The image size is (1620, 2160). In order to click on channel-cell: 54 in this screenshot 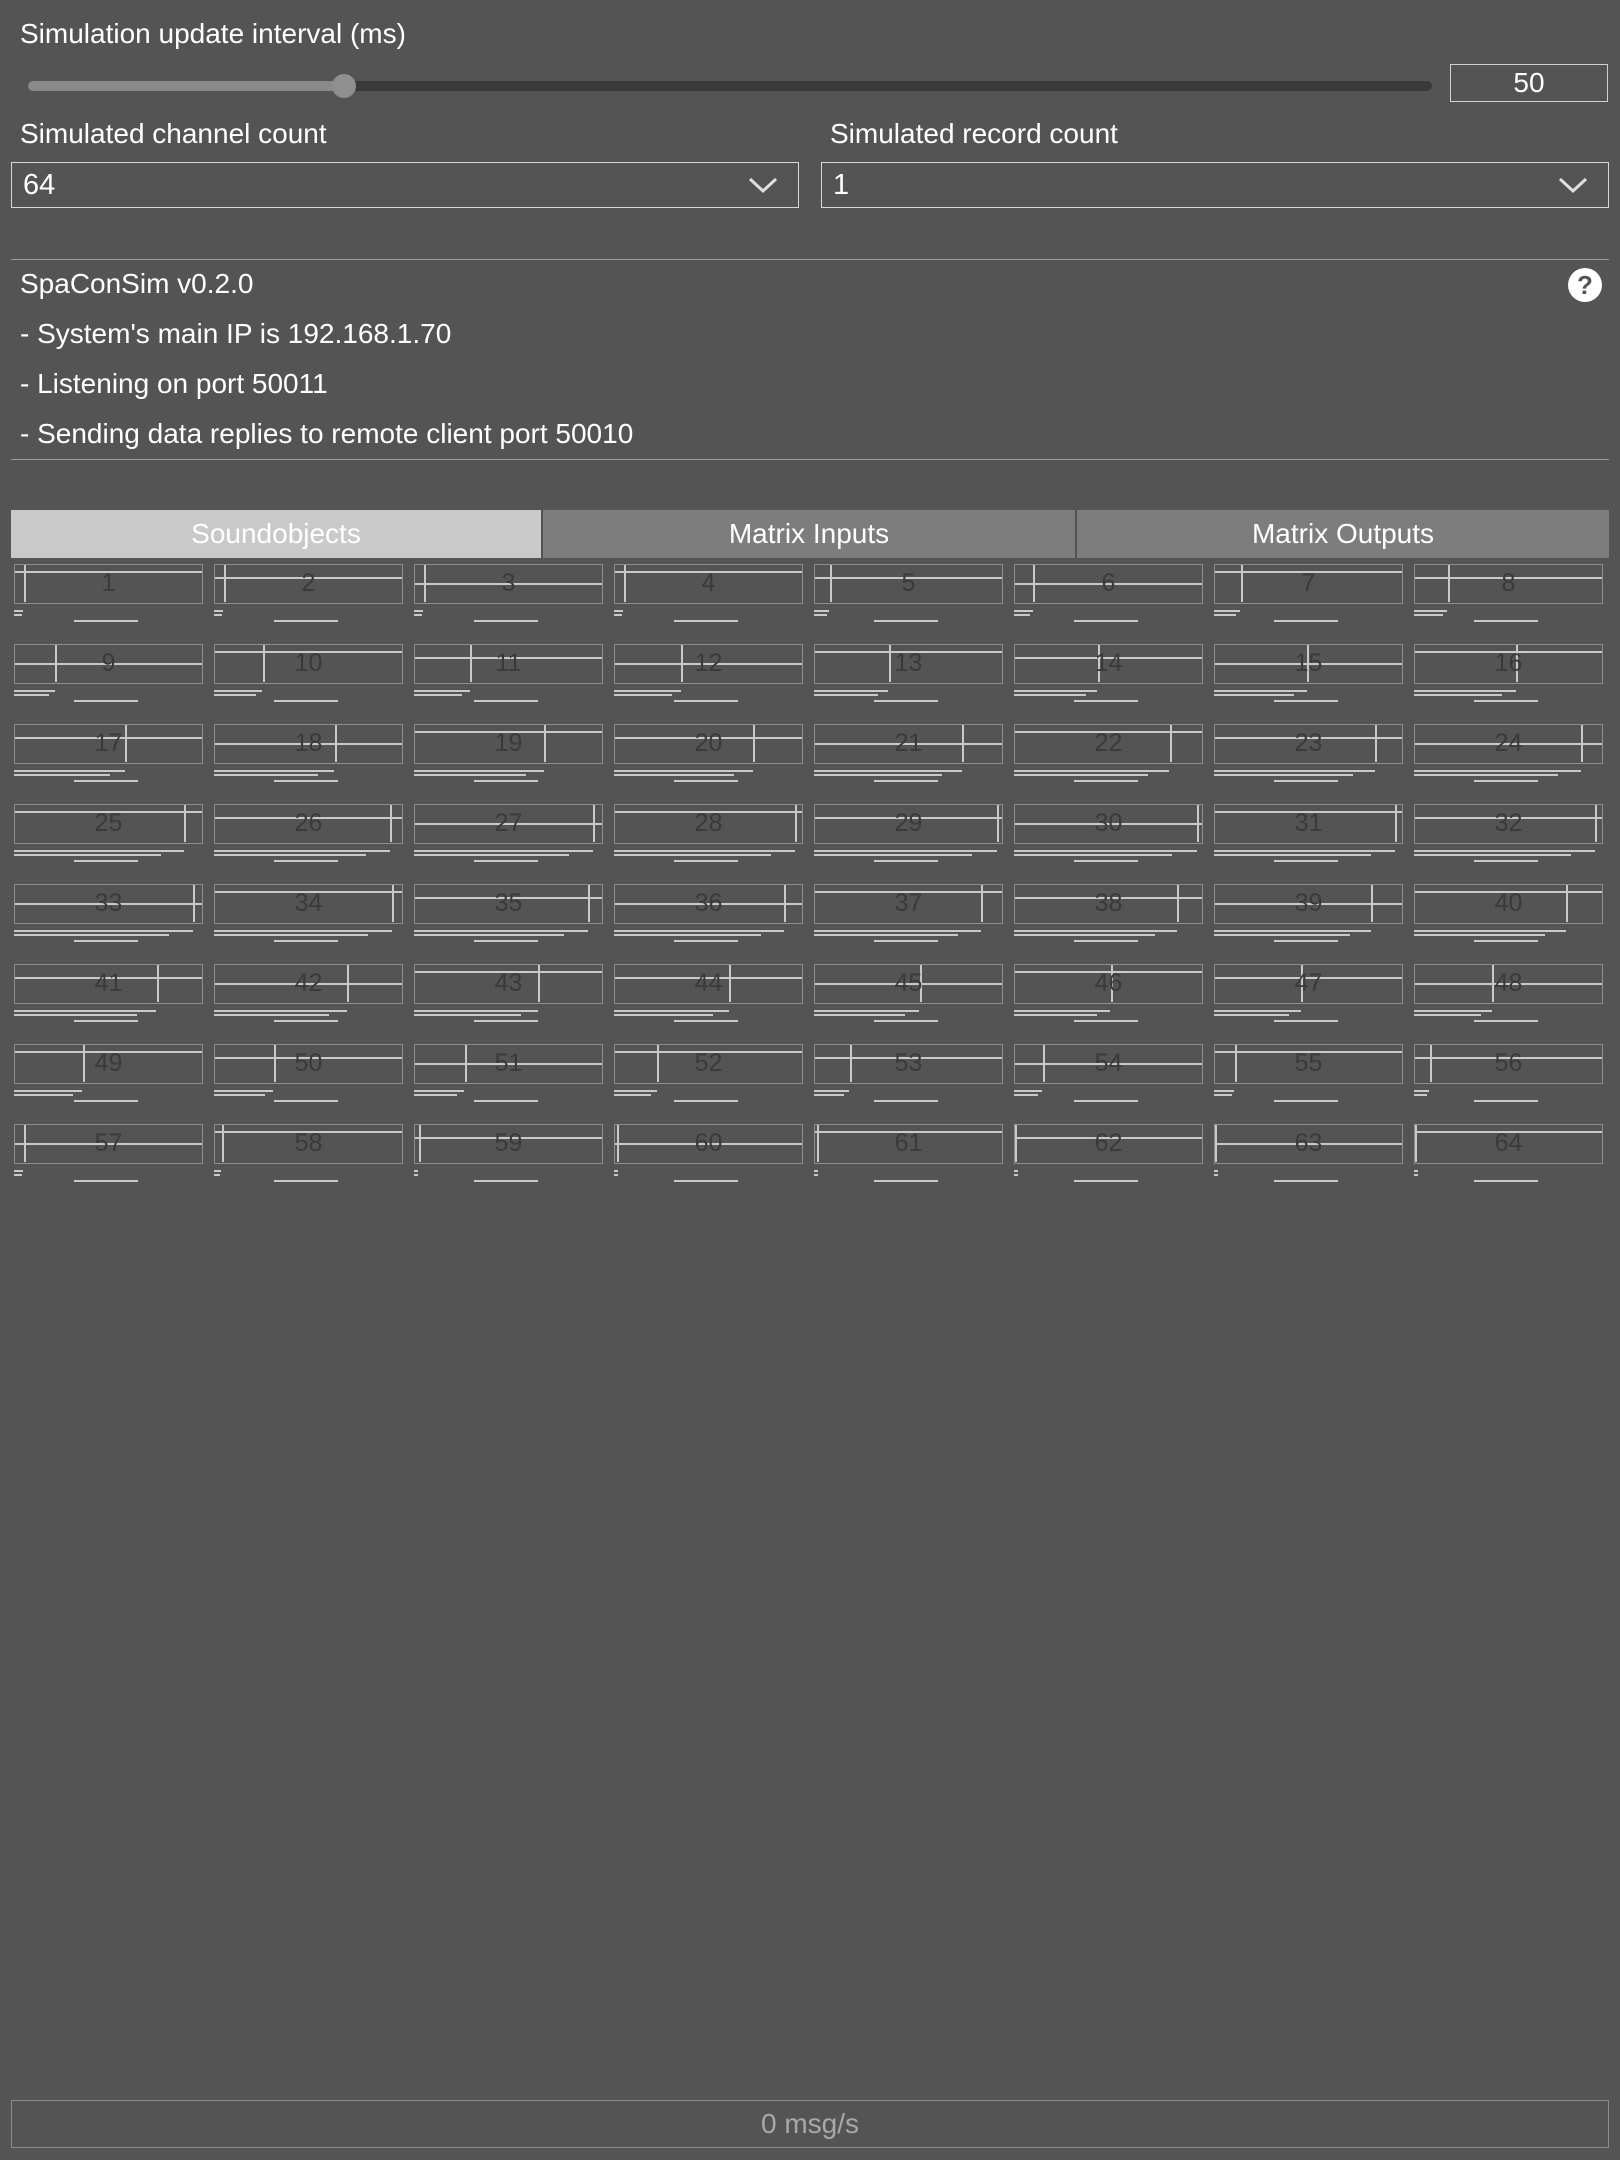, I will do `click(1108, 1073)`.